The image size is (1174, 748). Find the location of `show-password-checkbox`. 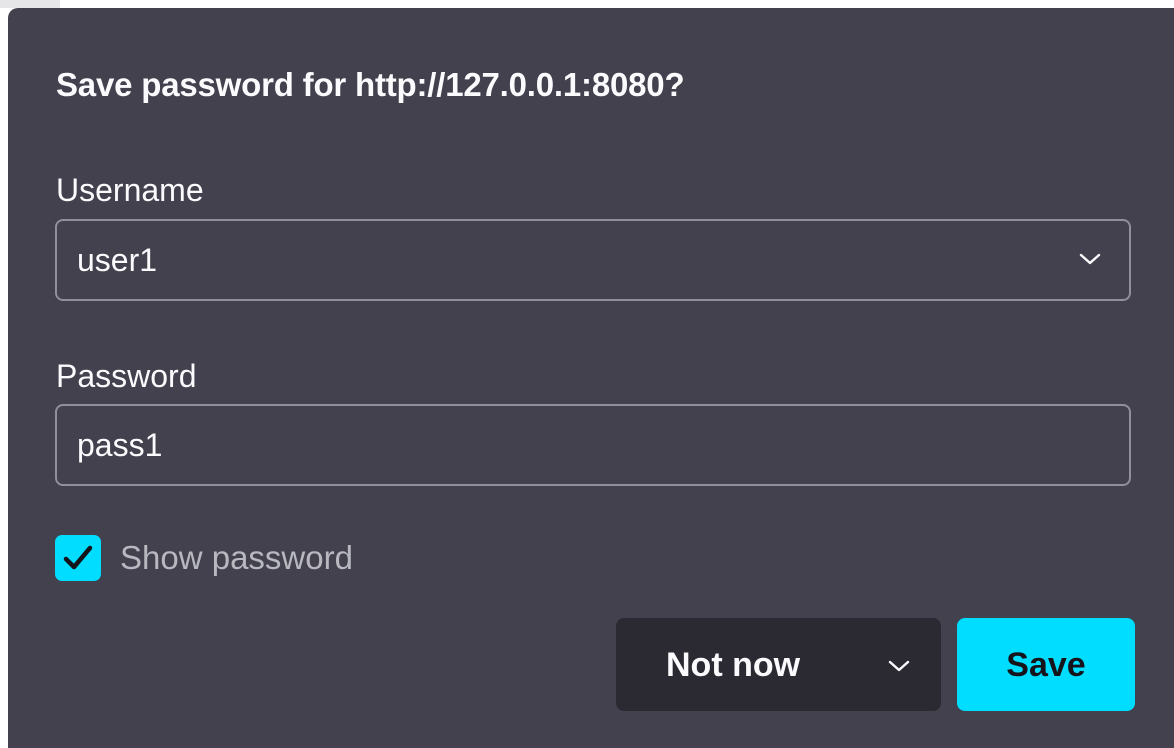

show-password-checkbox is located at coordinates (78, 558).